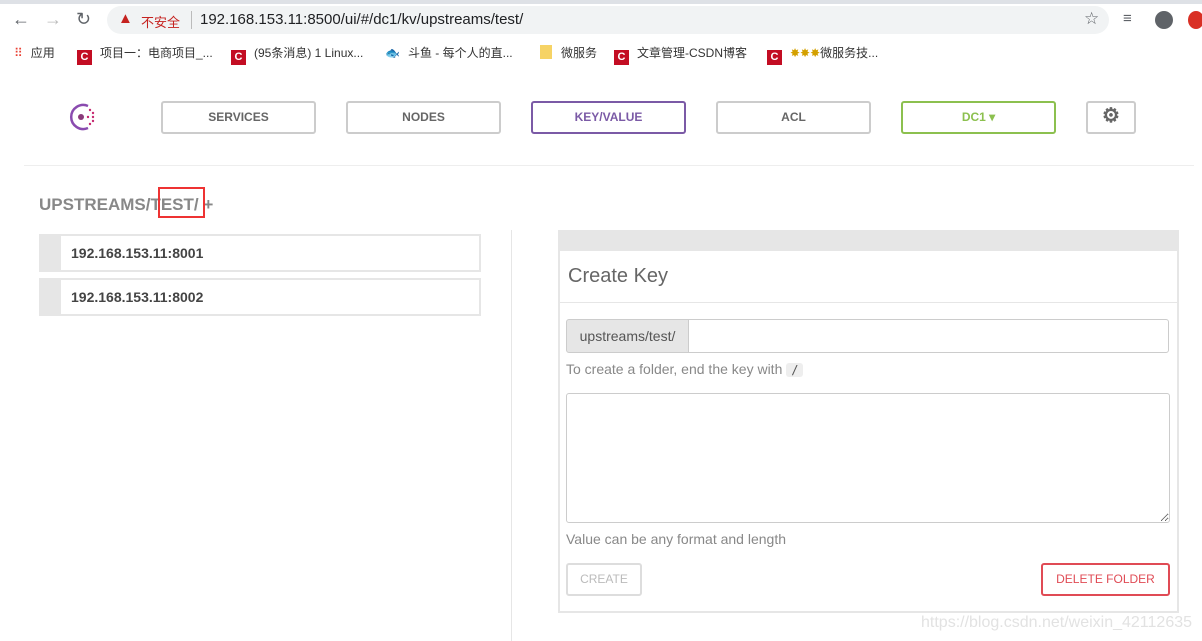  I want to click on tab-strip, so click(601, 2).